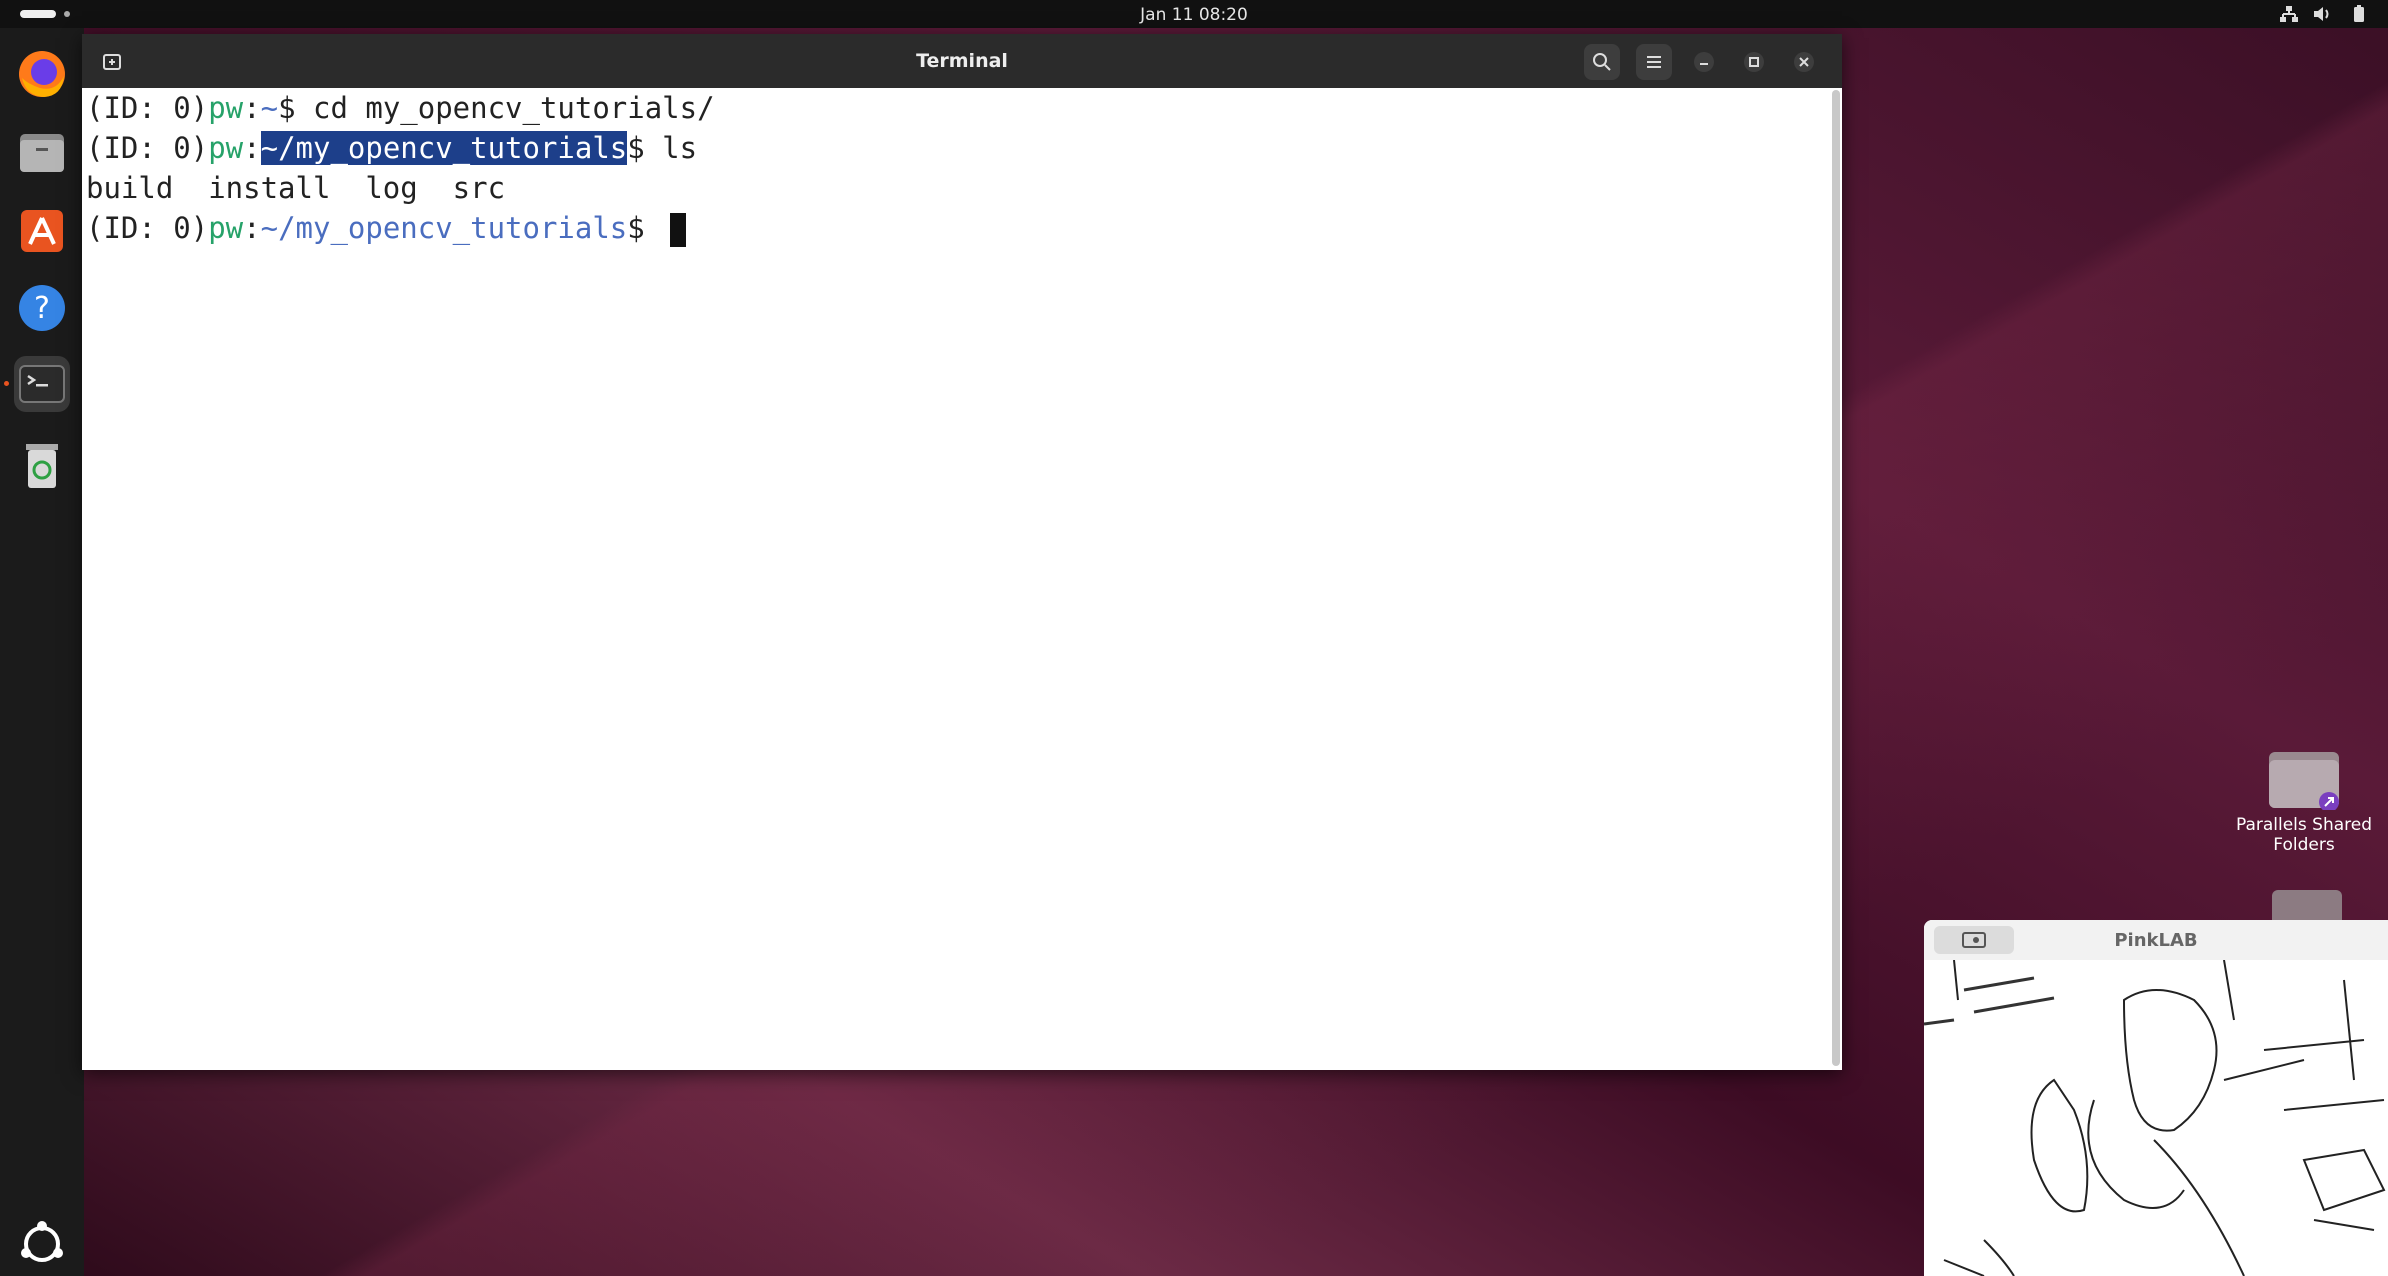 This screenshot has width=2388, height=1276. I want to click on selected-text: ~/my_opencv_tutorials, so click(444, 148).